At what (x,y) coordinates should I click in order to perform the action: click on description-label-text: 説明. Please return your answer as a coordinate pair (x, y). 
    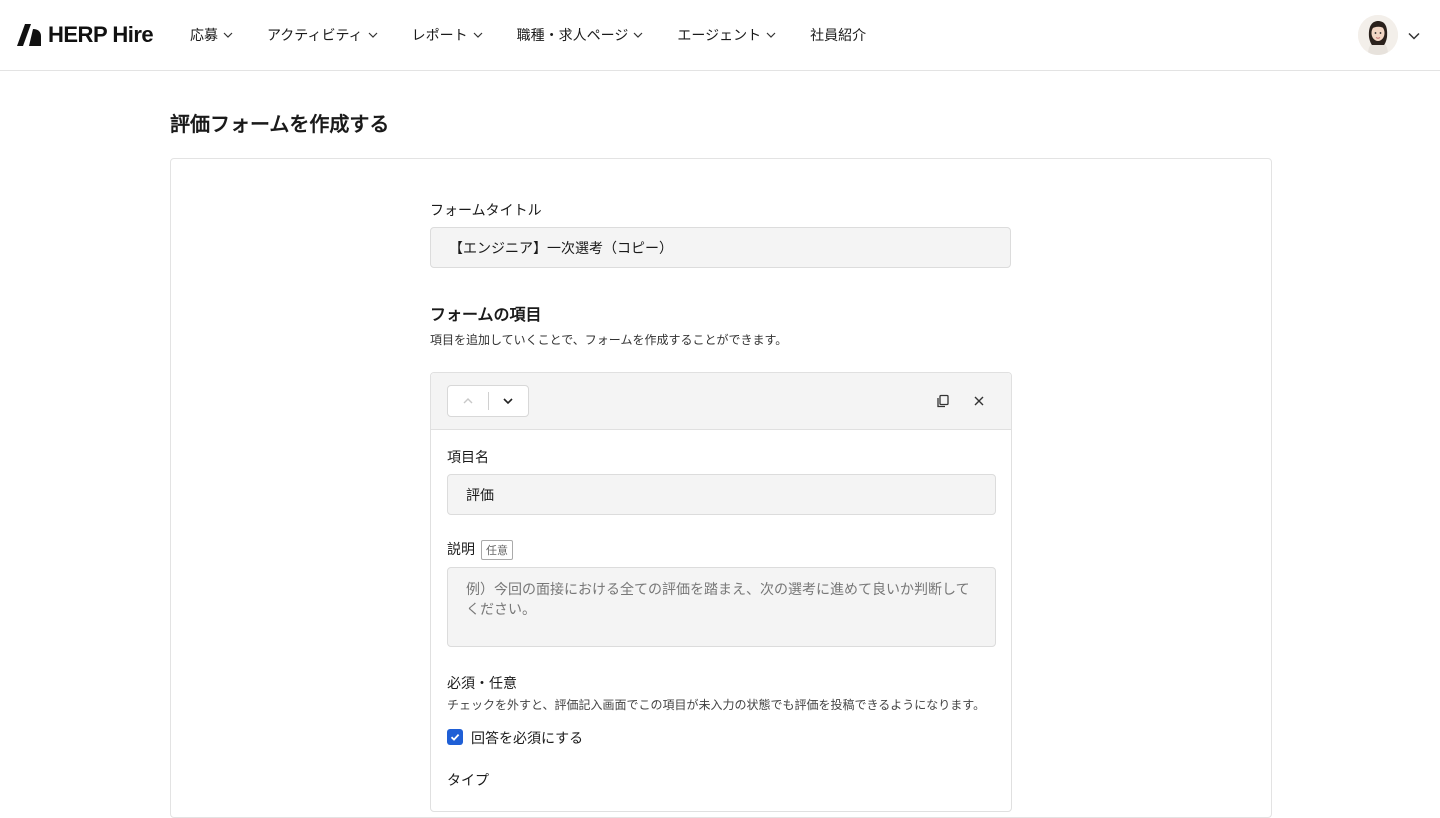
    Looking at the image, I should click on (461, 550).